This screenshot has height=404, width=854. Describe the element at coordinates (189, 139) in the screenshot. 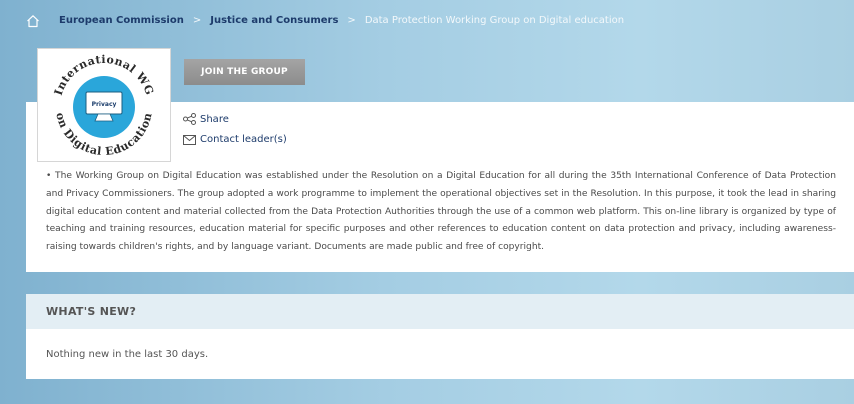

I see `mail-icon` at that location.